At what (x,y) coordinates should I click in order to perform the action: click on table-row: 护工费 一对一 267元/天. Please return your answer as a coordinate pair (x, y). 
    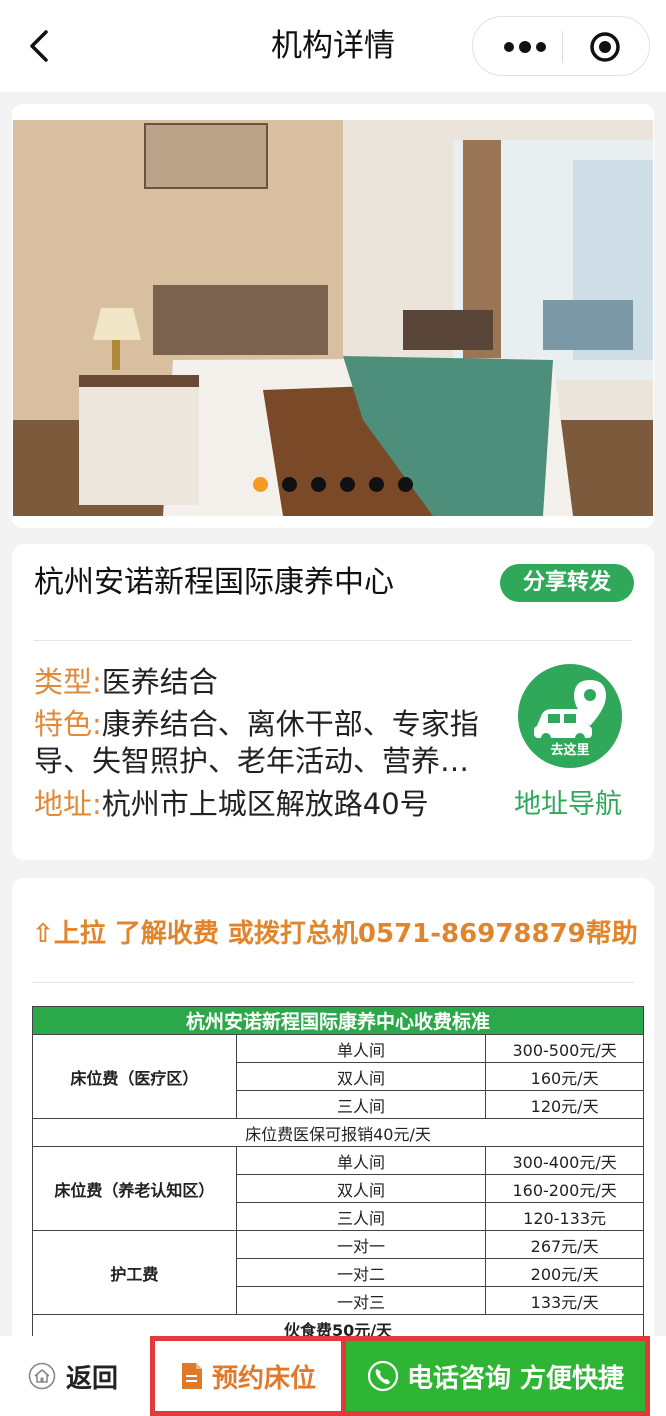
    Looking at the image, I should click on (338, 1272).